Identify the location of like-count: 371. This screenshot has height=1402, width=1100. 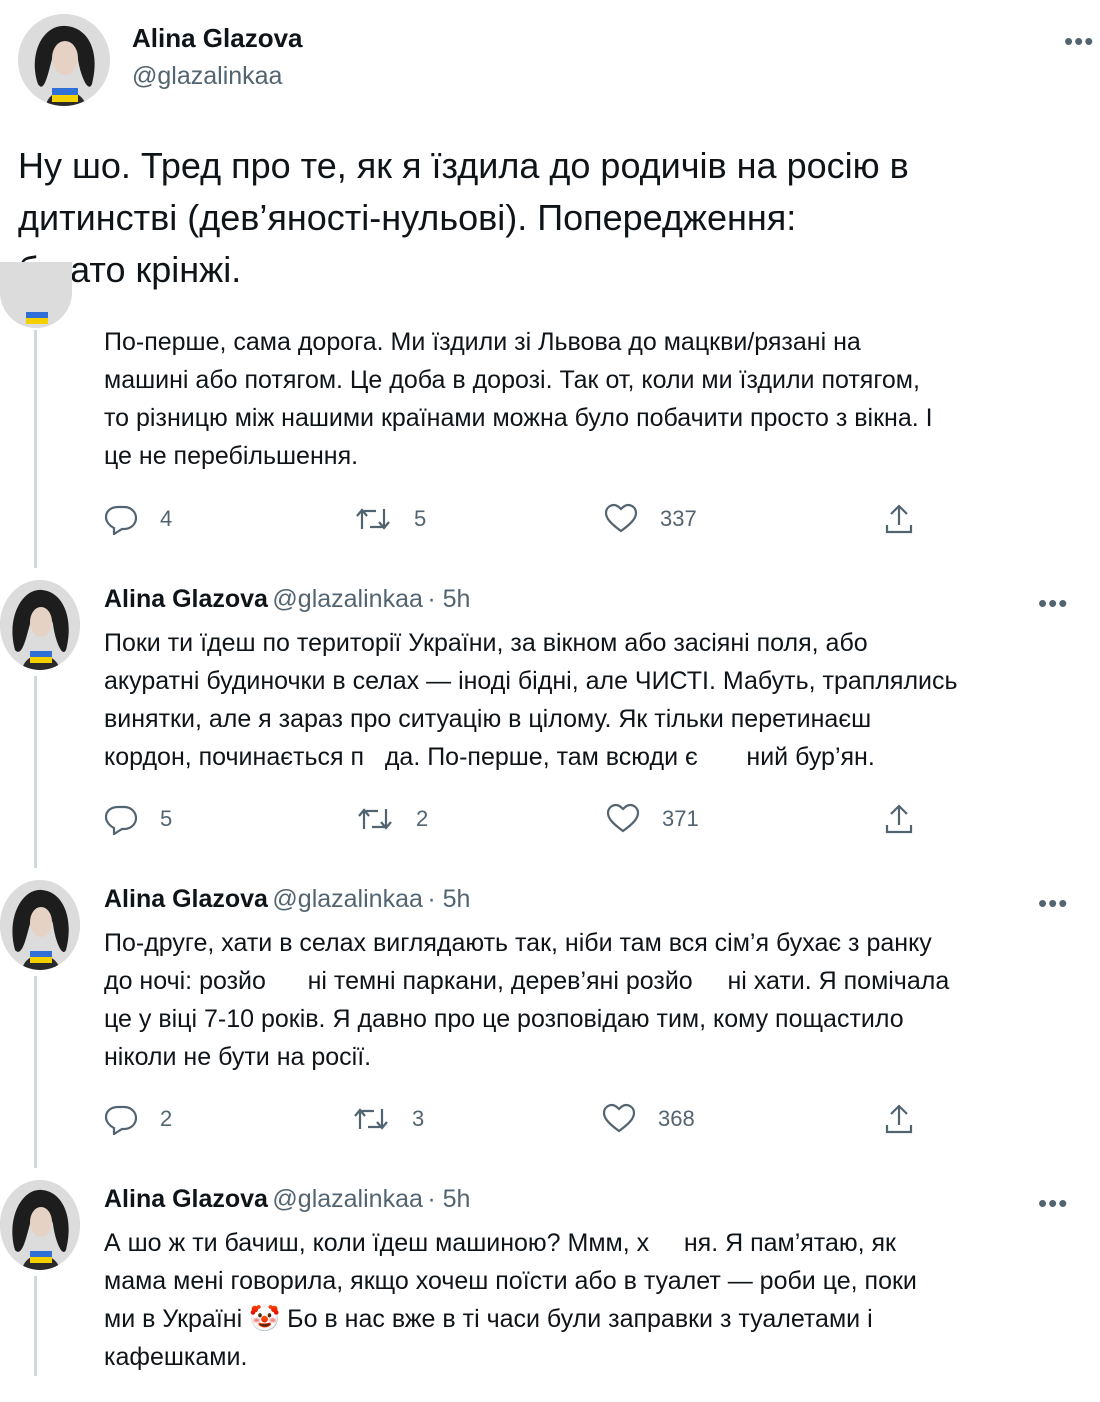
(680, 818).